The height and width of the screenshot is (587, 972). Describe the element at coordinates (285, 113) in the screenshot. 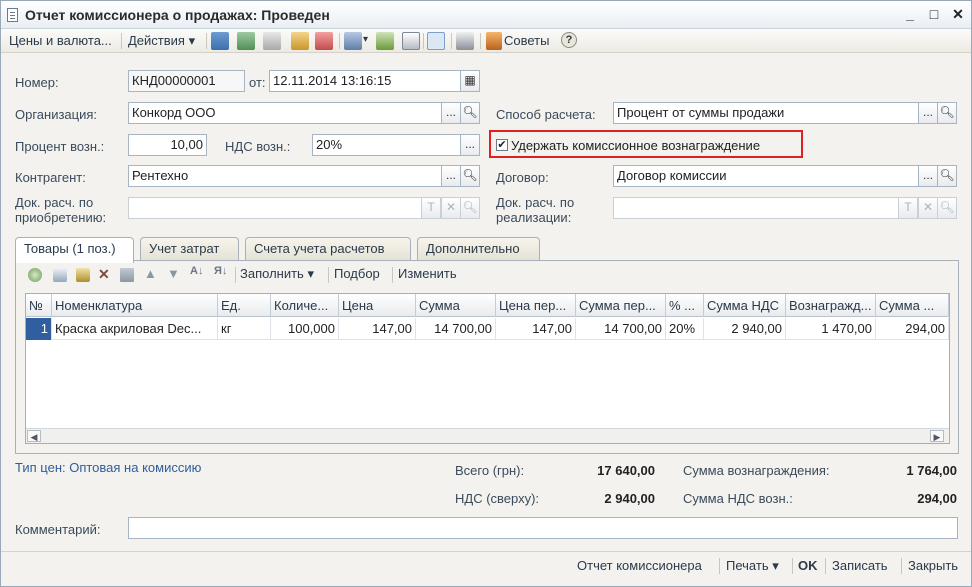

I see `organization-field: Конкорд ООО` at that location.